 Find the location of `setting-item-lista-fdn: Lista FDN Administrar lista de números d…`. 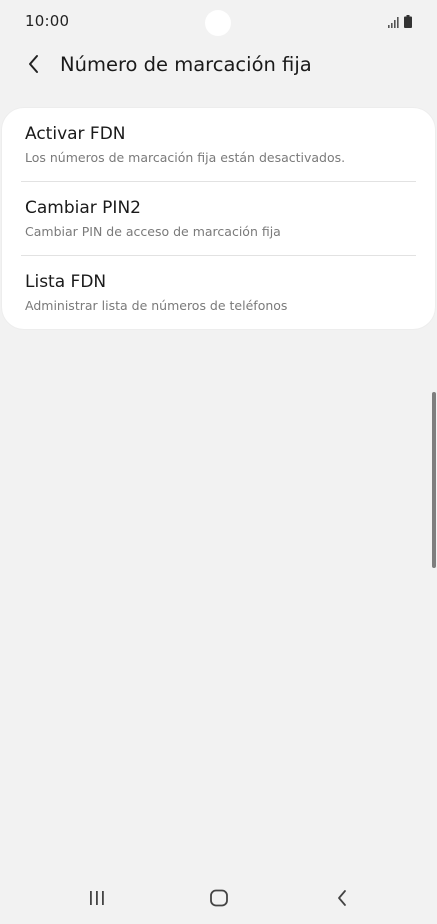

setting-item-lista-fdn: Lista FDN Administrar lista de números d… is located at coordinates (218, 293).